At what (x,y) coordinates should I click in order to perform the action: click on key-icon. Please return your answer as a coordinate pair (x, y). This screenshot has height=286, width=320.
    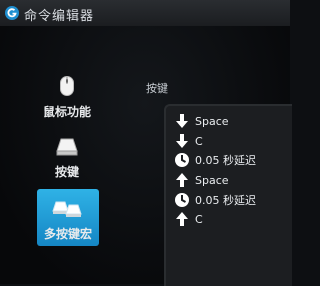
    Looking at the image, I should click on (67, 147).